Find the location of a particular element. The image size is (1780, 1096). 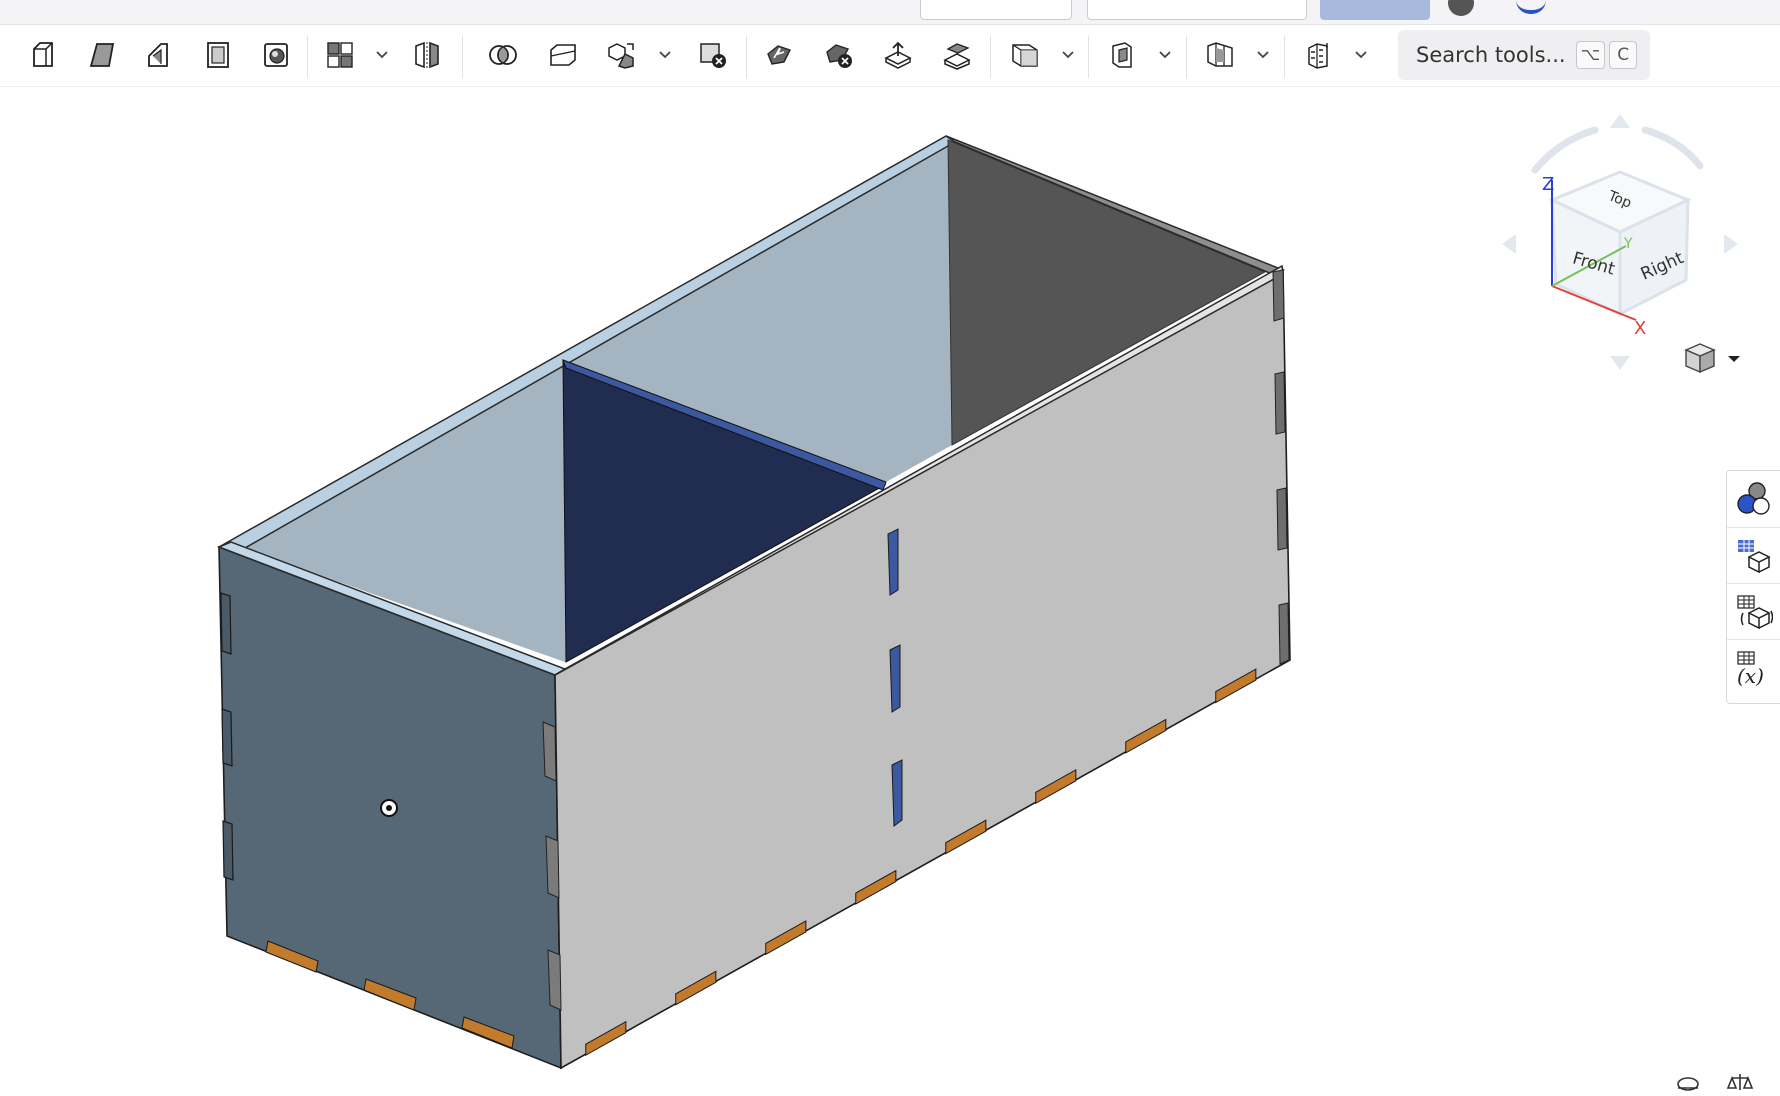

workspace-menu-button is located at coordinates (1197, 10).